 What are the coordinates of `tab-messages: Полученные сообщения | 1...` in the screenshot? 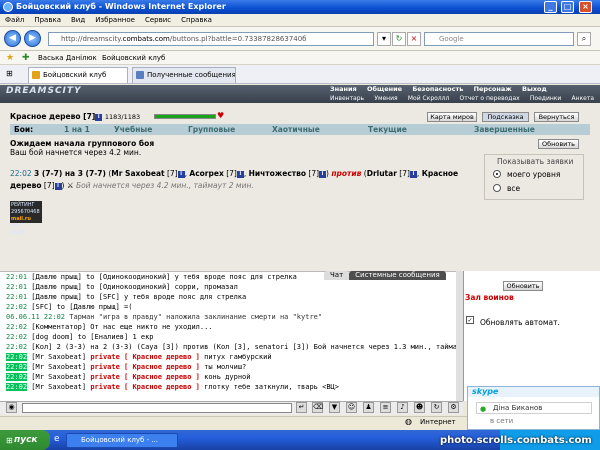 It's located at (184, 75).